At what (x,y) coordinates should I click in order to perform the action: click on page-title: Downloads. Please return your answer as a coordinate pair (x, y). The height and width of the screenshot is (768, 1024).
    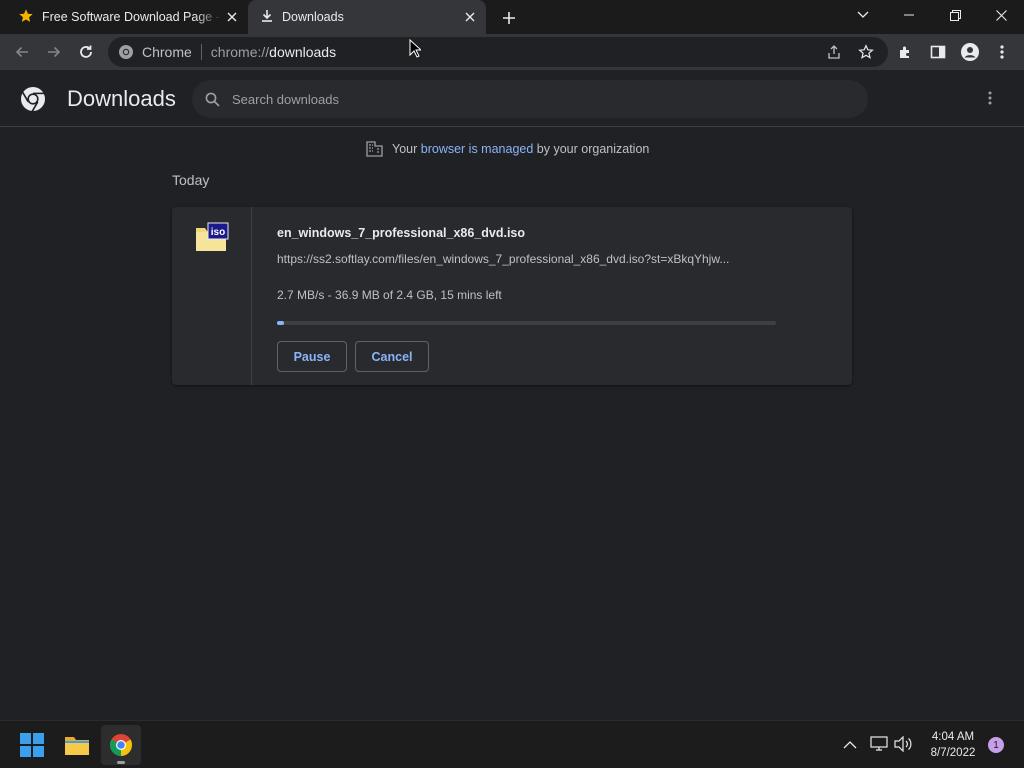
    Looking at the image, I should click on (121, 98).